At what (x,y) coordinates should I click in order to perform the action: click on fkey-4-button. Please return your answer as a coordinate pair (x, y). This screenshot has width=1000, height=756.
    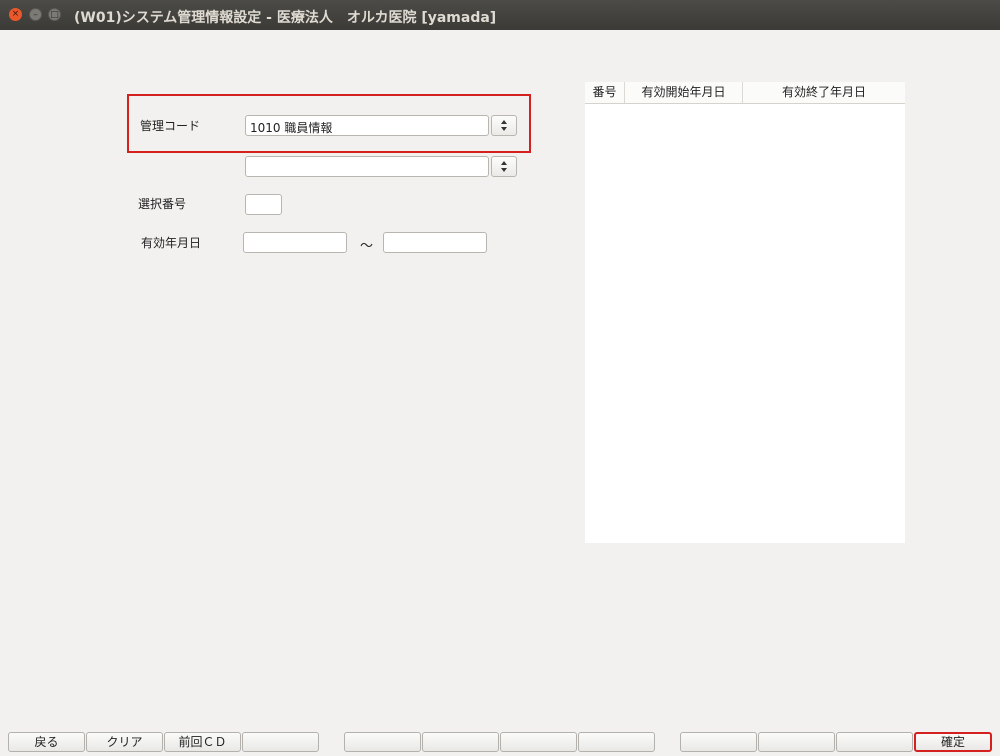
    Looking at the image, I should click on (280, 742).